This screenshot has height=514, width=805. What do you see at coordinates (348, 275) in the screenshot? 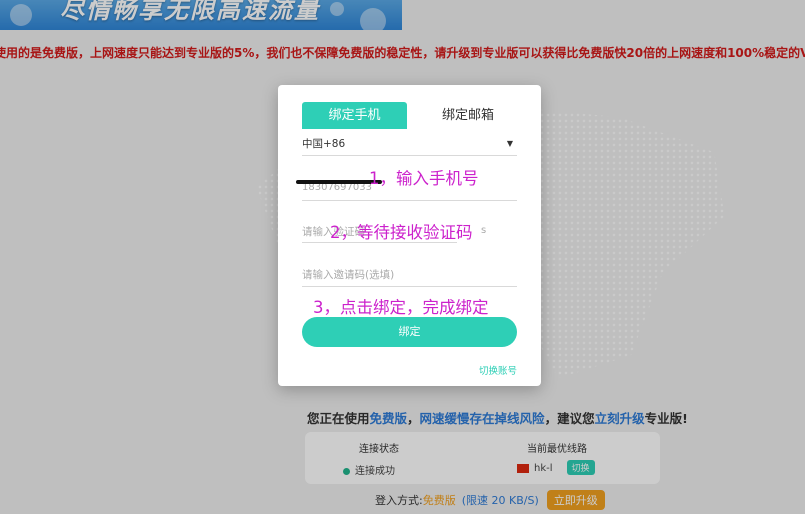
I see `invite-code-placeholder: 请输入邀请码(选填)` at bounding box center [348, 275].